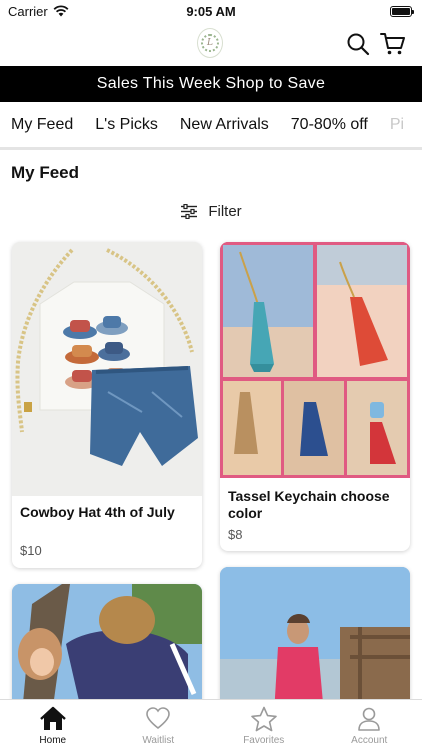  I want to click on nav-home-label: Home, so click(53, 740).